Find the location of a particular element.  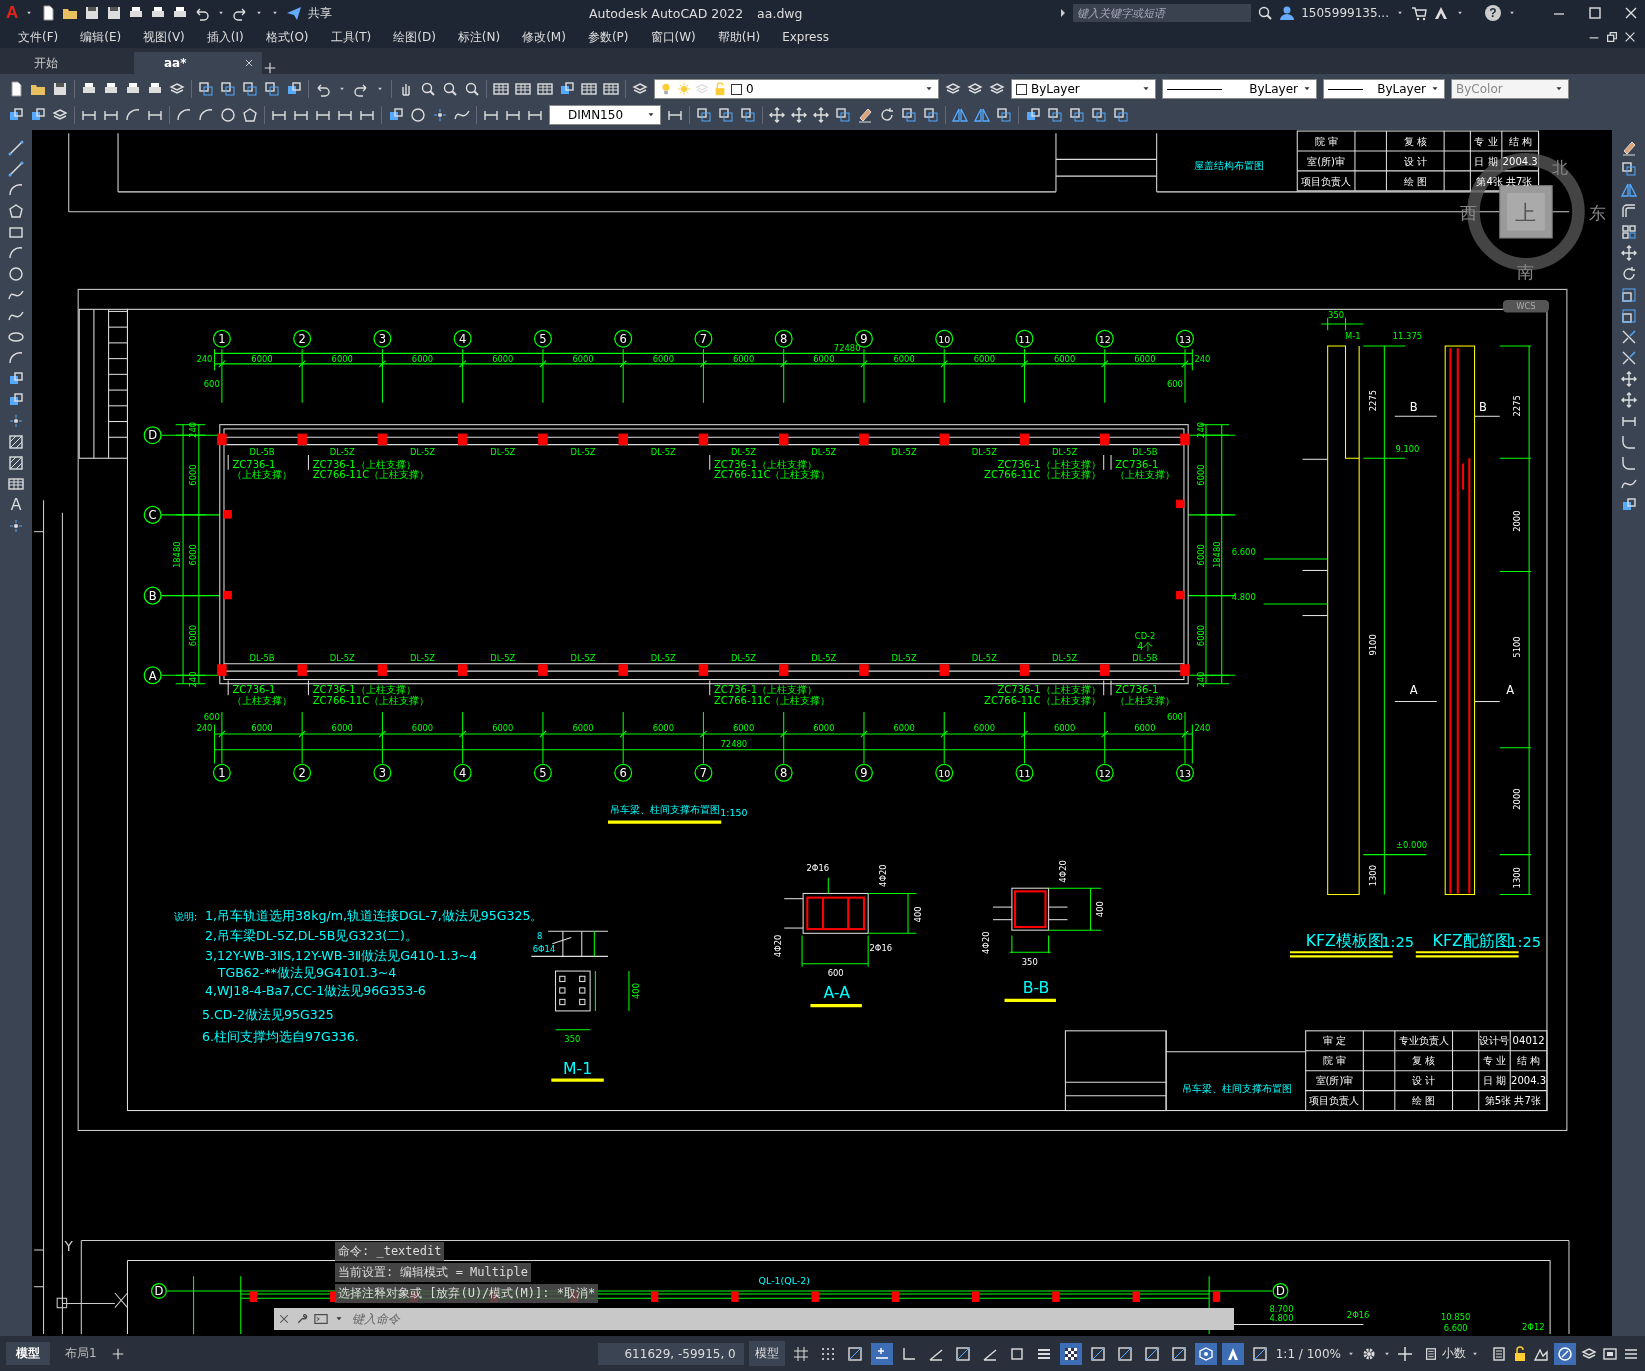

layout-tab: 模型 is located at coordinates (28, 1353).